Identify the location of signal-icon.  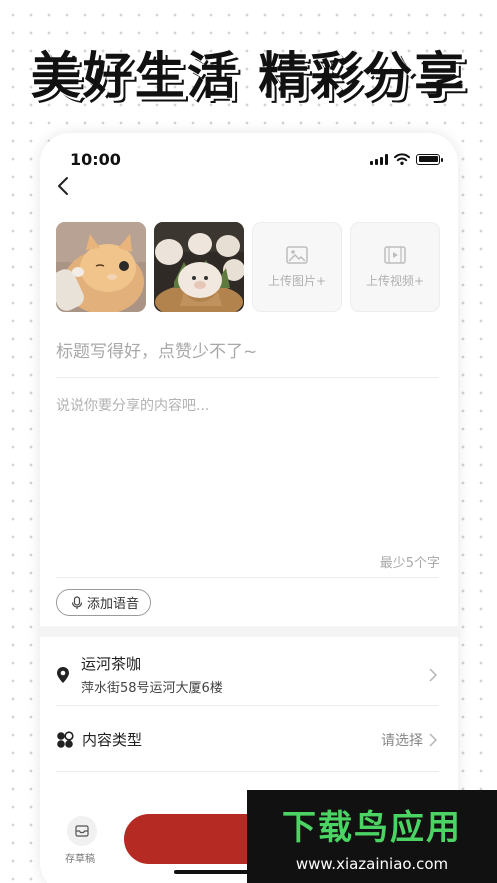
(379, 159).